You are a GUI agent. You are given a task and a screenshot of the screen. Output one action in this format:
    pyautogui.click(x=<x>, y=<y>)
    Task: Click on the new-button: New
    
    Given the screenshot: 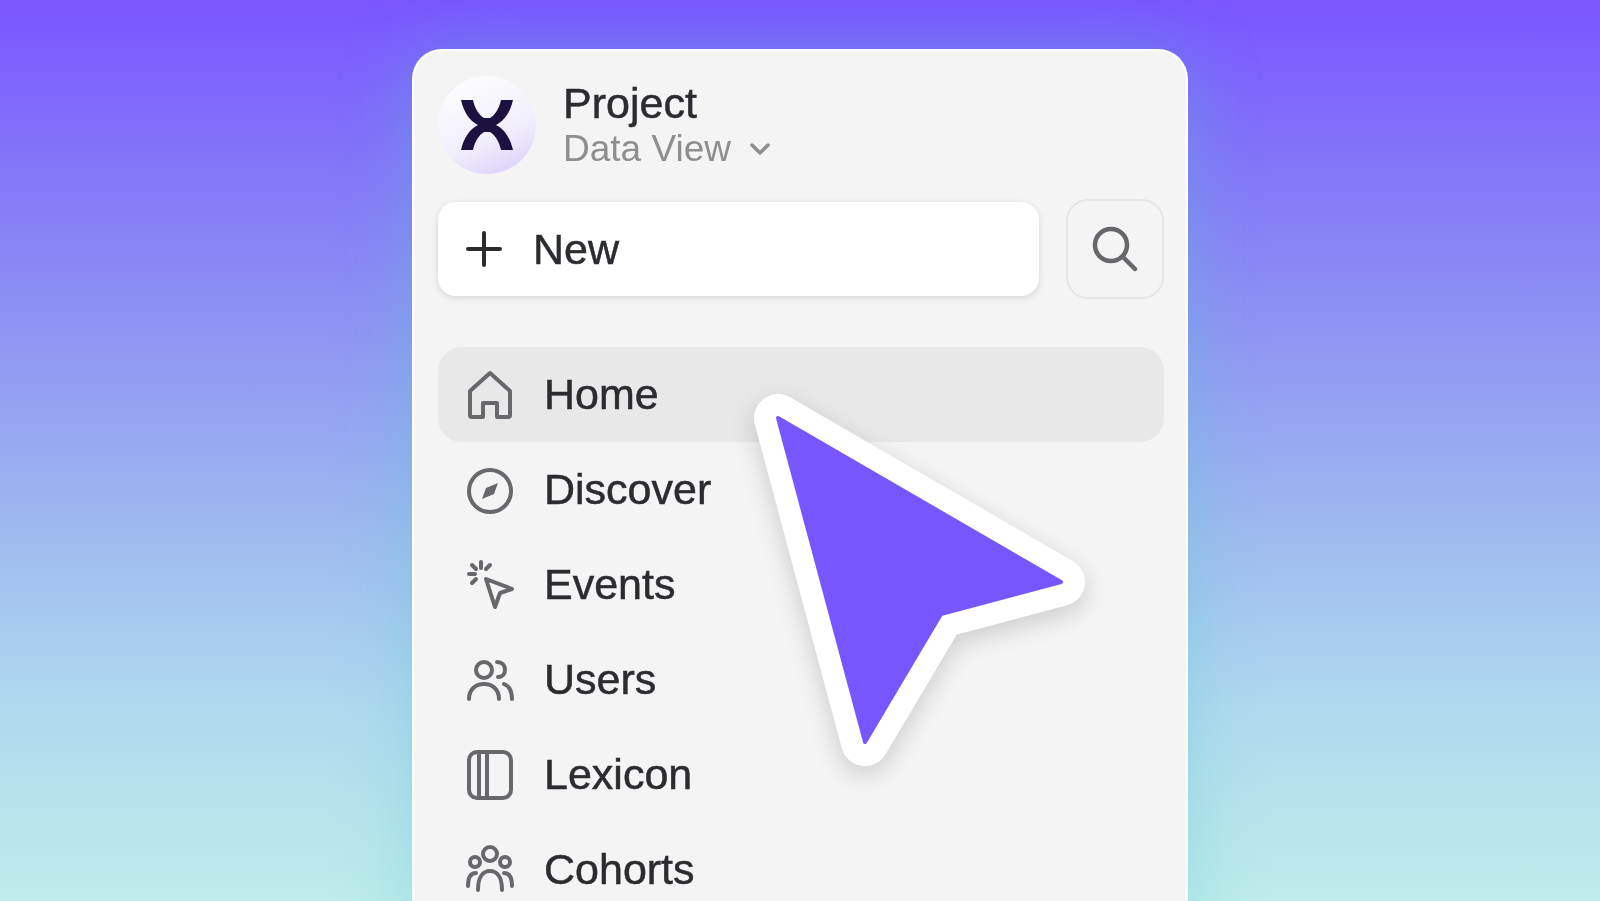 What is the action you would take?
    pyautogui.click(x=738, y=249)
    